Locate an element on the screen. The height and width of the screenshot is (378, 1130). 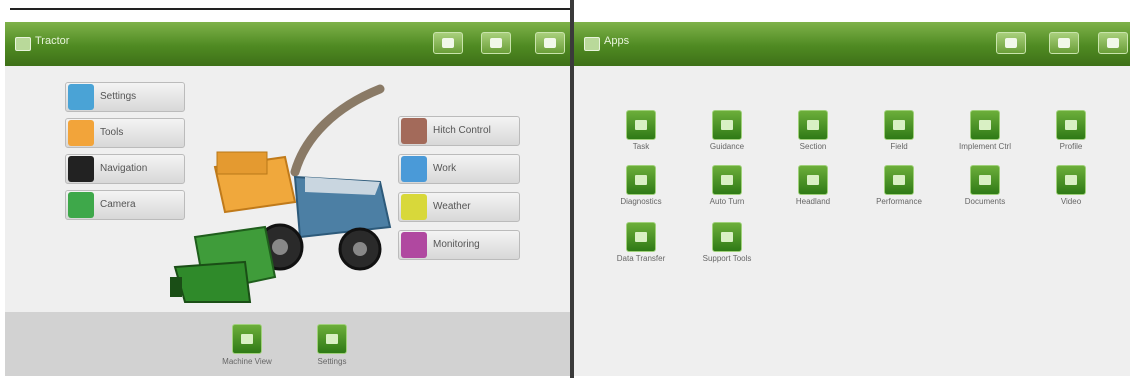
hitch-icon is located at coordinates (414, 131).